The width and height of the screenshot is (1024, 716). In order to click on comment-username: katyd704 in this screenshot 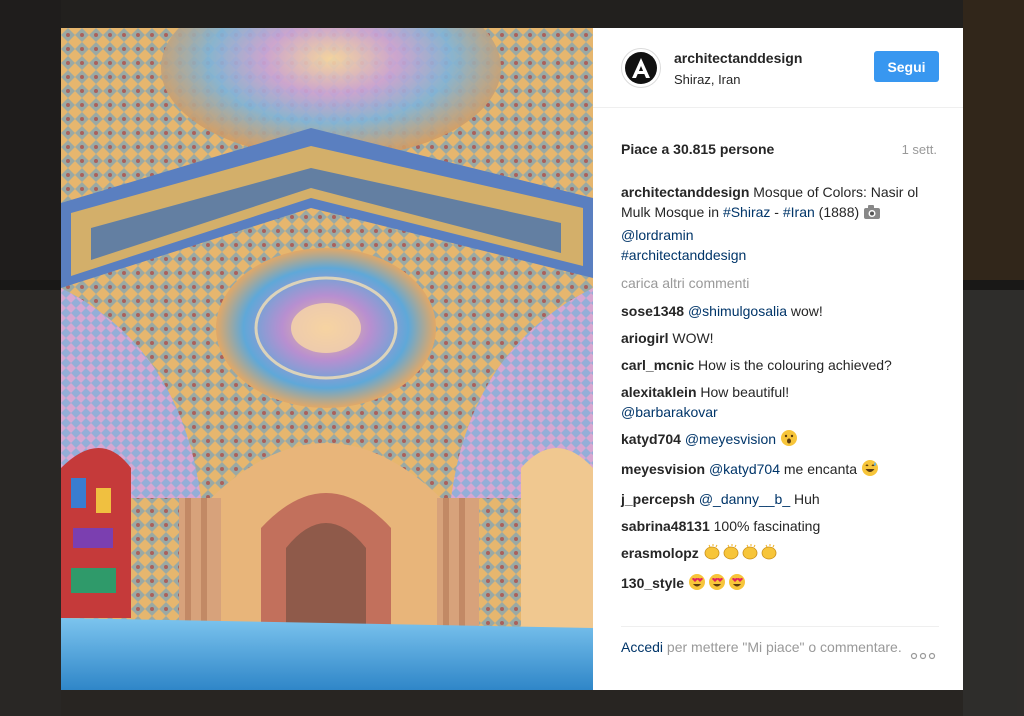, I will do `click(651, 439)`.